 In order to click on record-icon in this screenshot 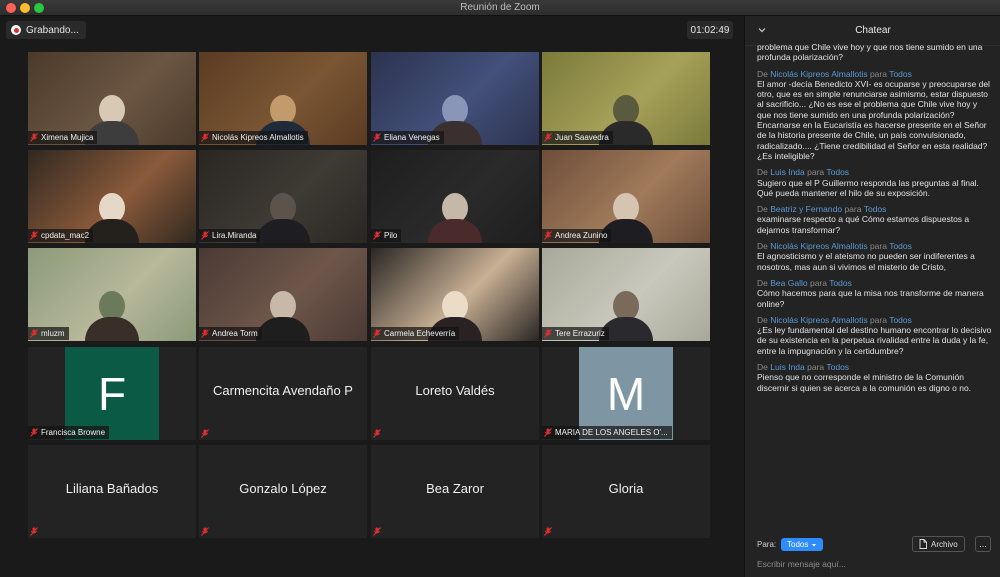, I will do `click(16, 30)`.